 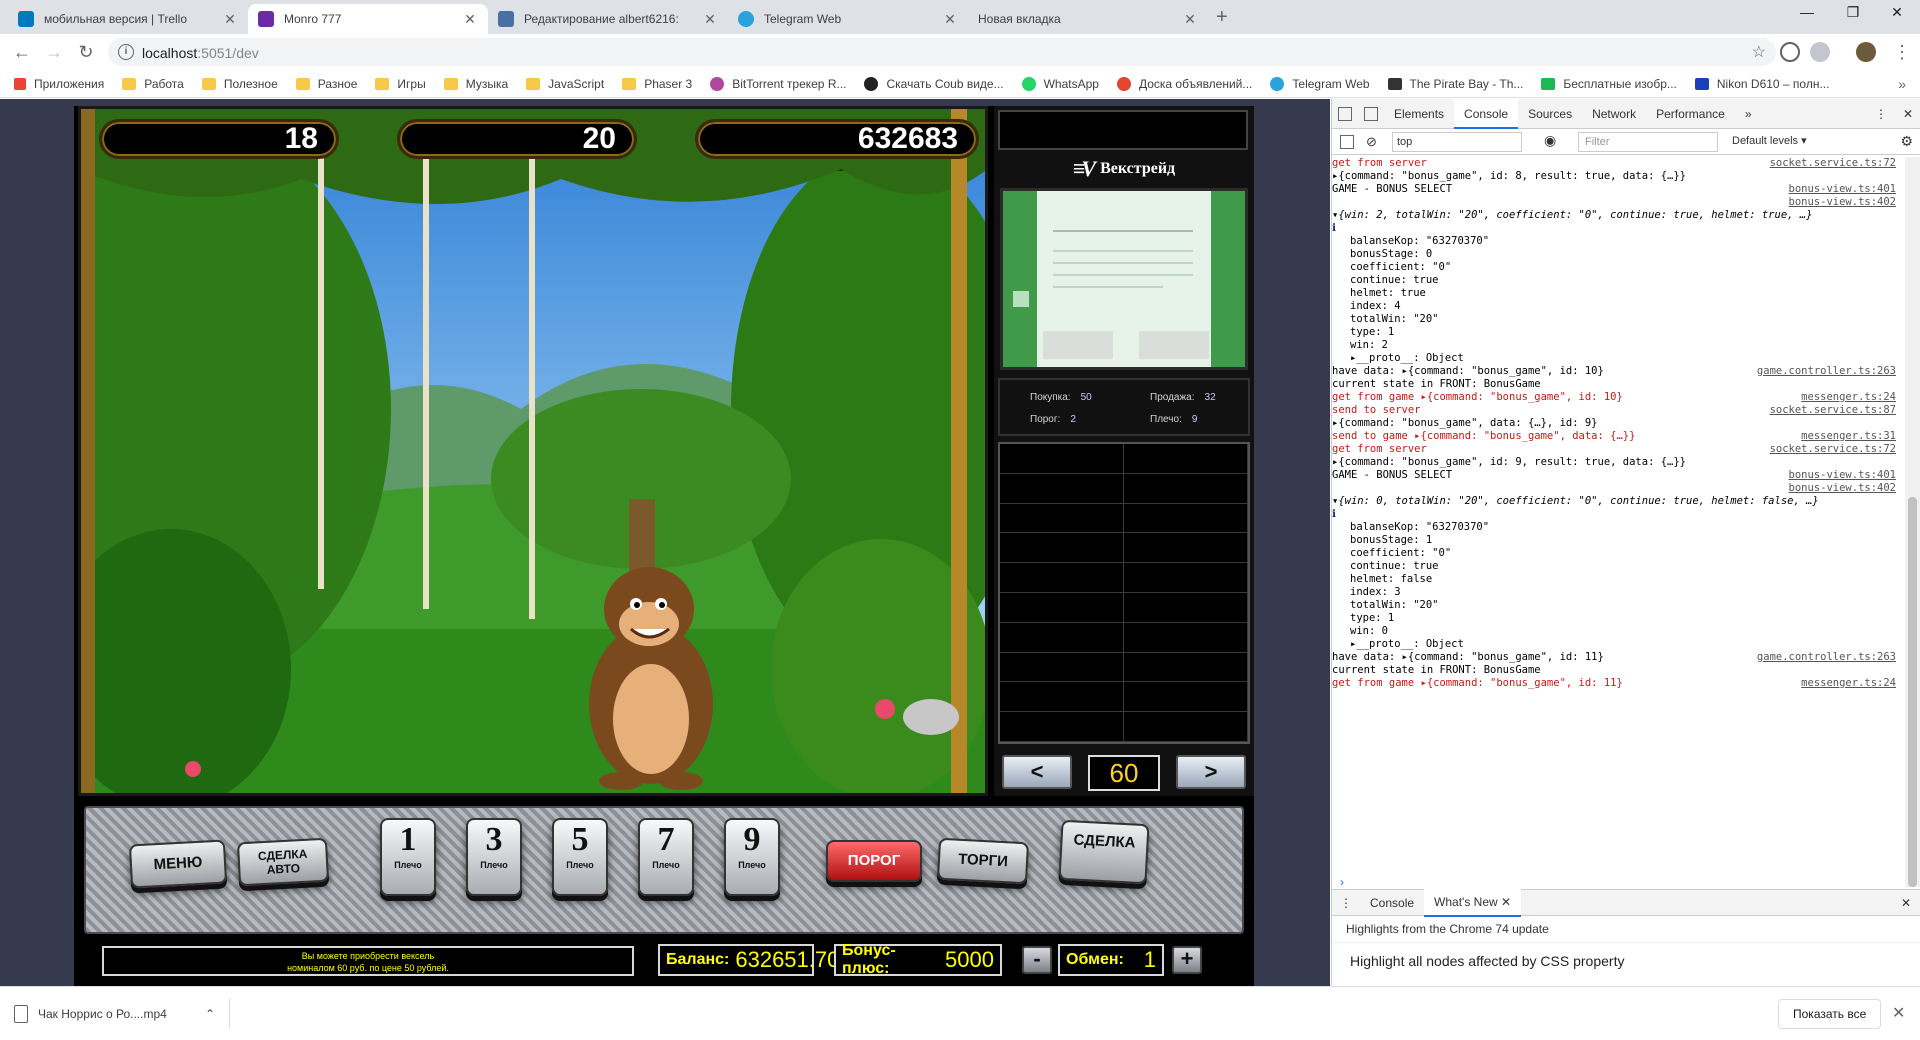 I want to click on inspect-icon, so click(x=1345, y=113).